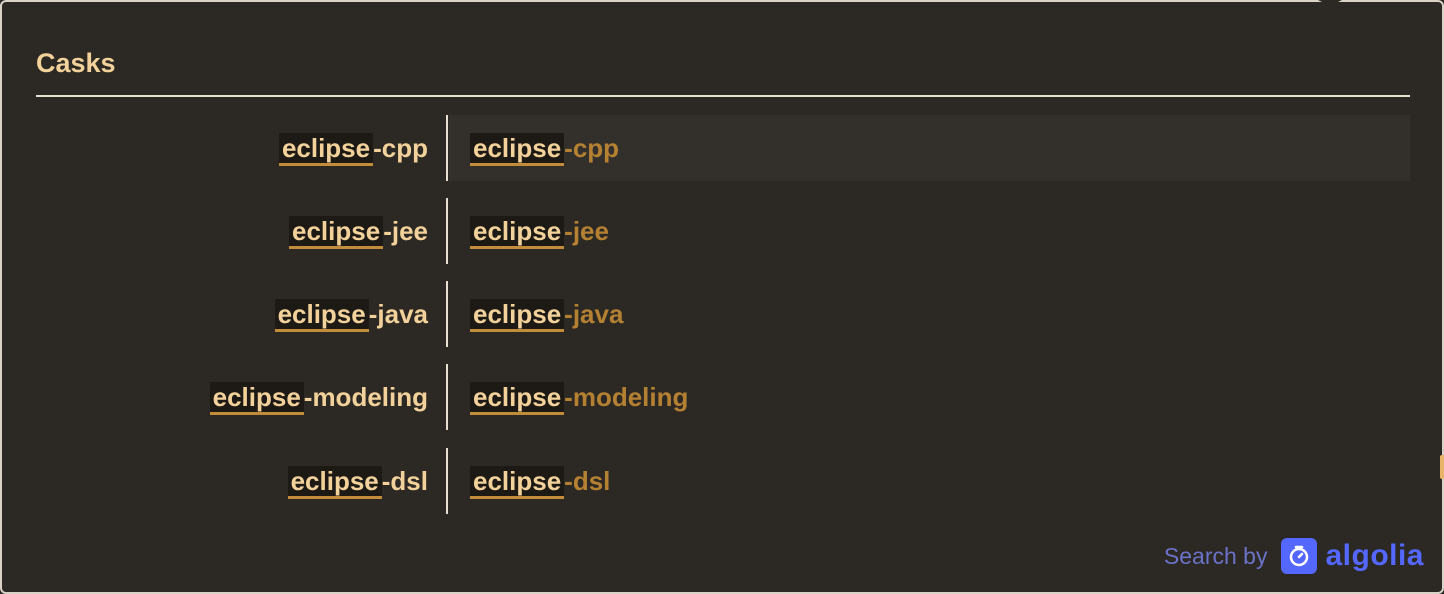 The image size is (1444, 594). What do you see at coordinates (929, 397) in the screenshot?
I see `suggestion-right-cell: eclipse -modeling` at bounding box center [929, 397].